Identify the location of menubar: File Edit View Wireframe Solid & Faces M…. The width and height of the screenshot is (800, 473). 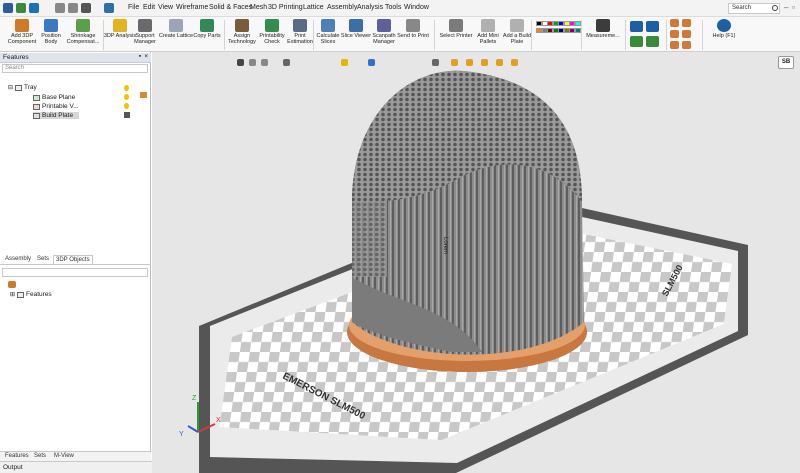
(400, 8).